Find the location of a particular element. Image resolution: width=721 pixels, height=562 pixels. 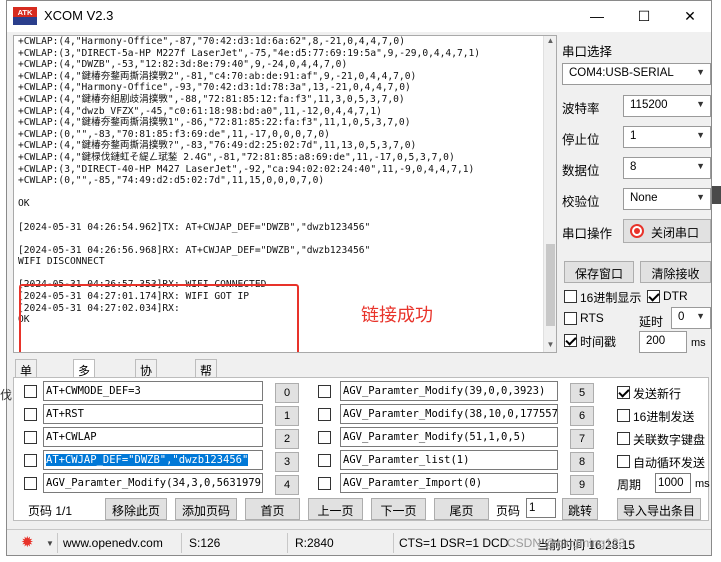

period-input: 1000 is located at coordinates (673, 483).